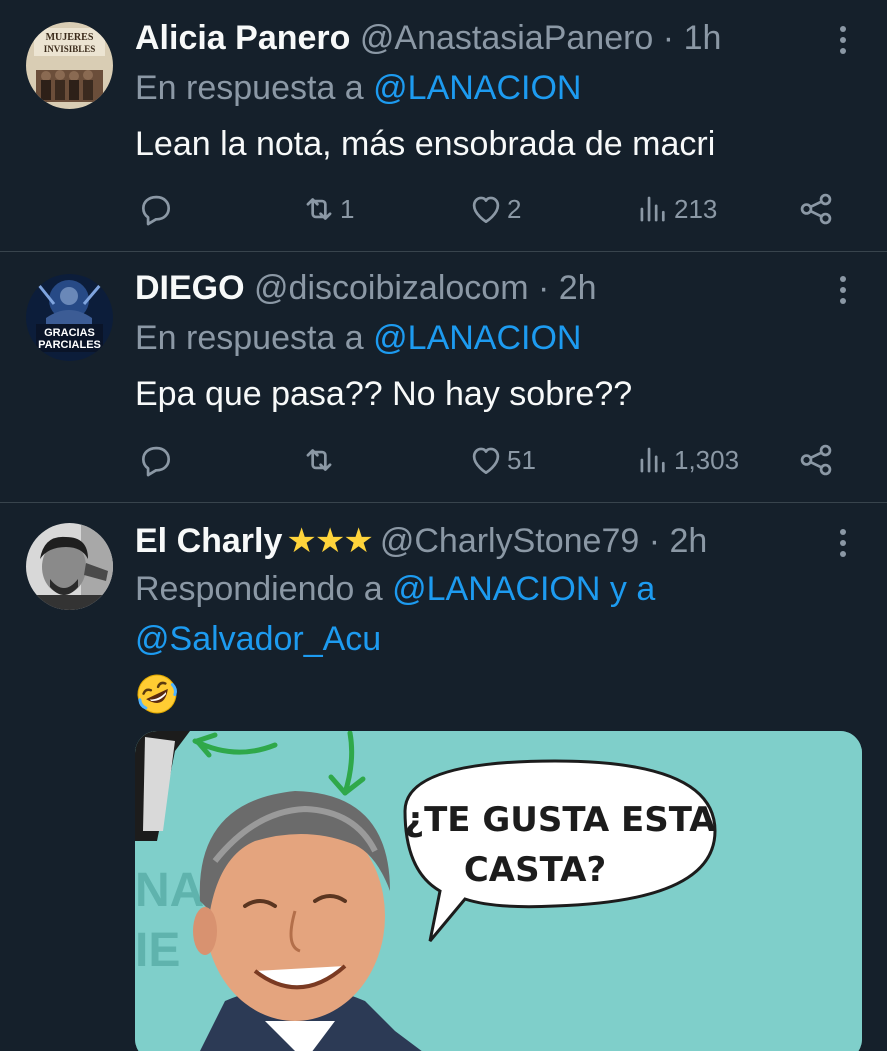 This screenshot has width=887, height=1051. Describe the element at coordinates (628, 589) in the screenshot. I see `reply-and: y a` at that location.